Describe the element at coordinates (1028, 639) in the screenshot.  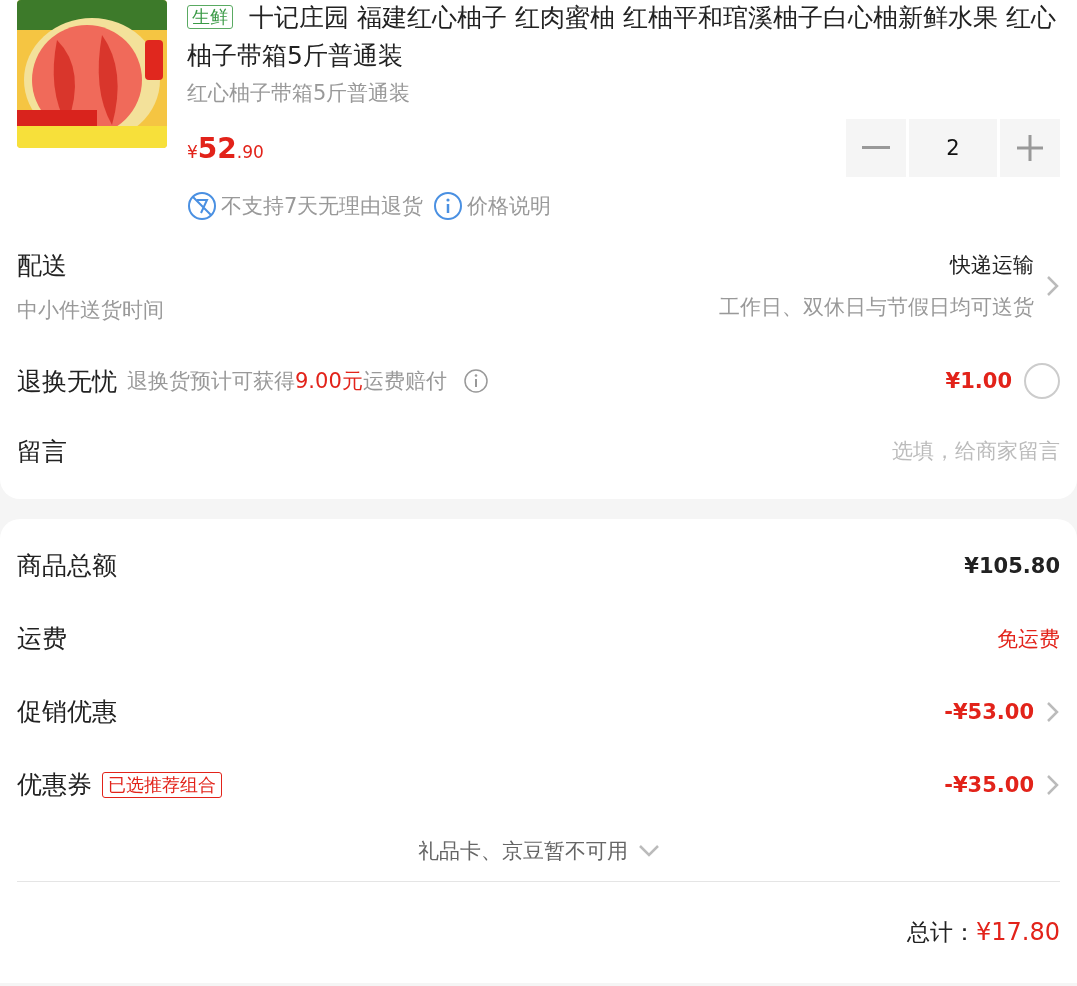
I see `summary-value: 免运费` at that location.